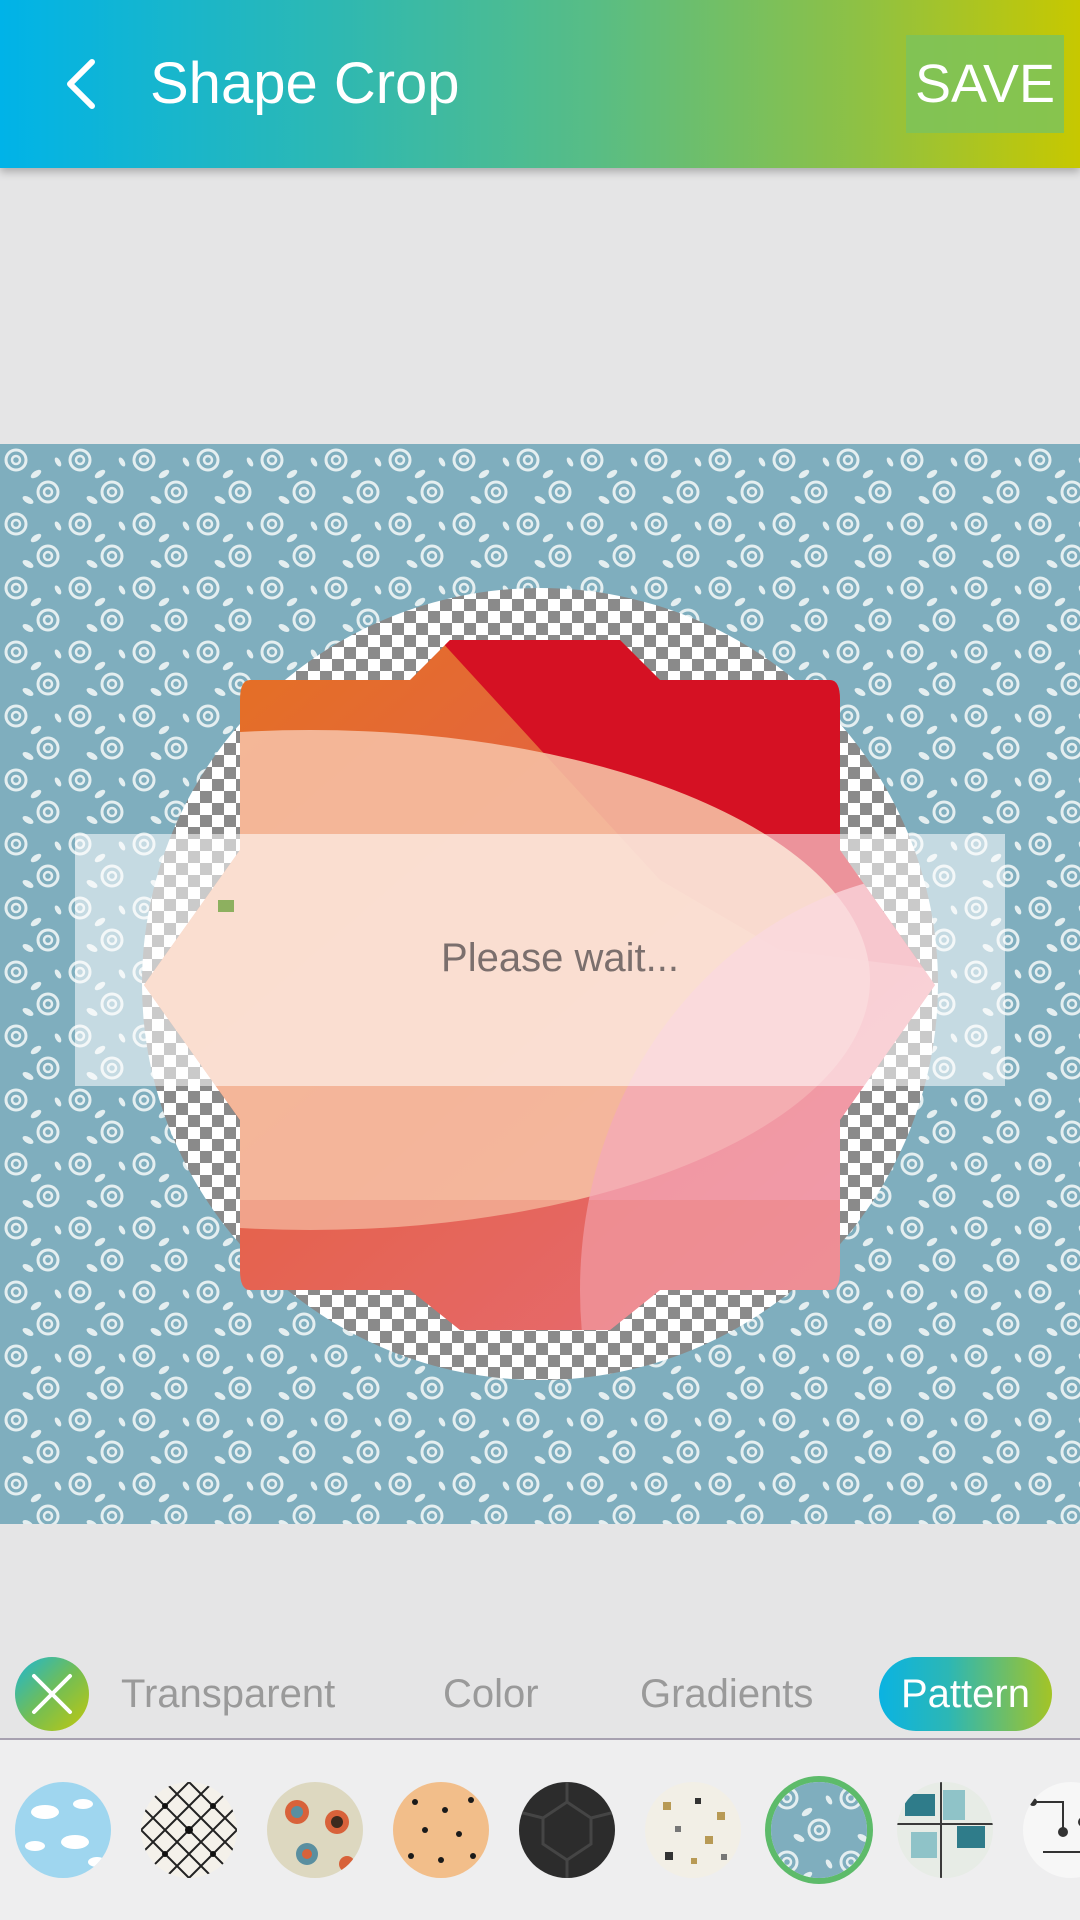 This screenshot has width=1080, height=1920. Describe the element at coordinates (693, 1830) in the screenshot. I see `pattern-swatch-confetti-squares` at that location.